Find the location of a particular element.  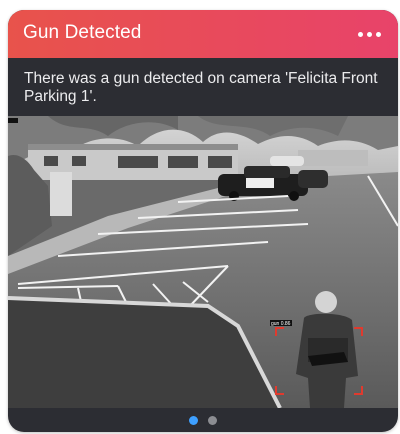

signpost is located at coordinates (61, 194).